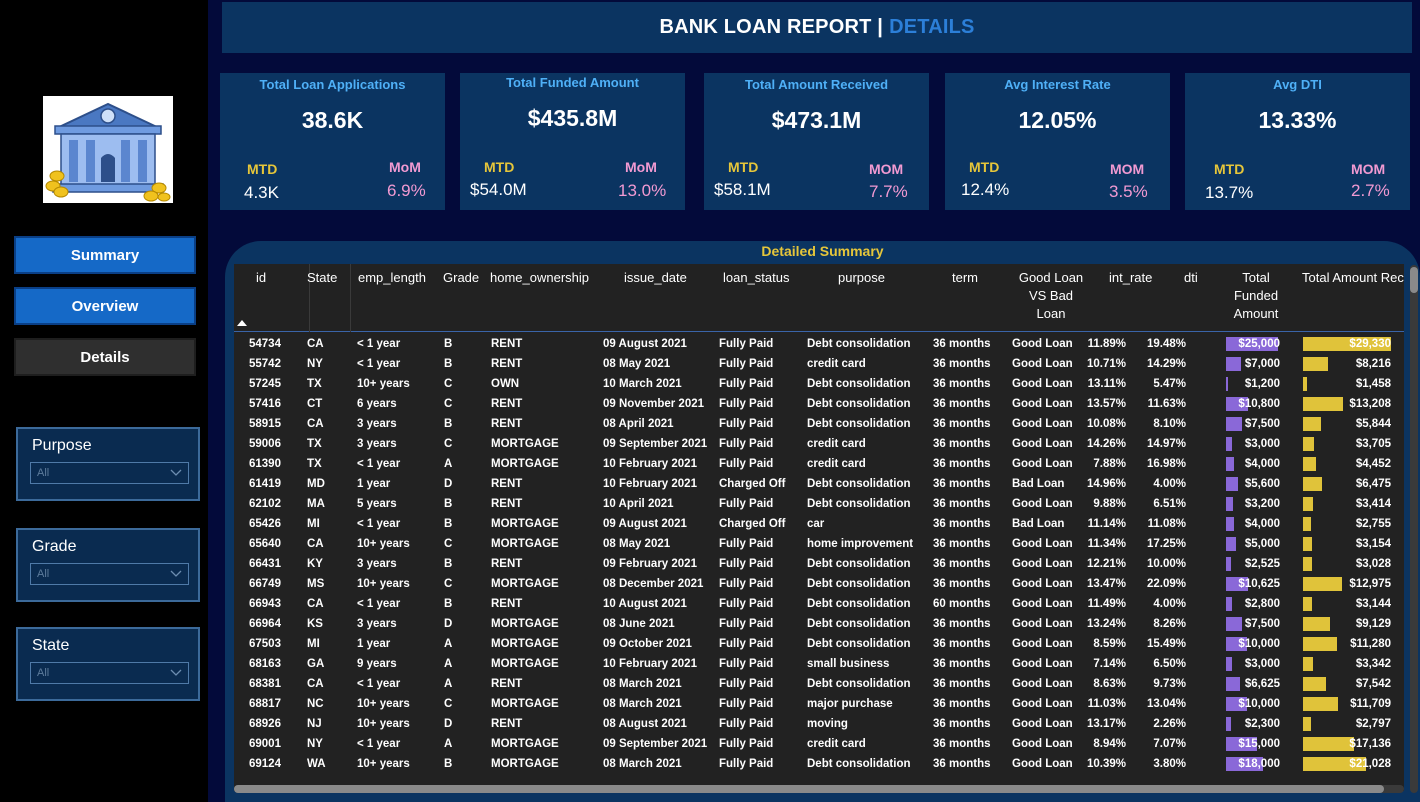  I want to click on cell-state: CT, so click(315, 404).